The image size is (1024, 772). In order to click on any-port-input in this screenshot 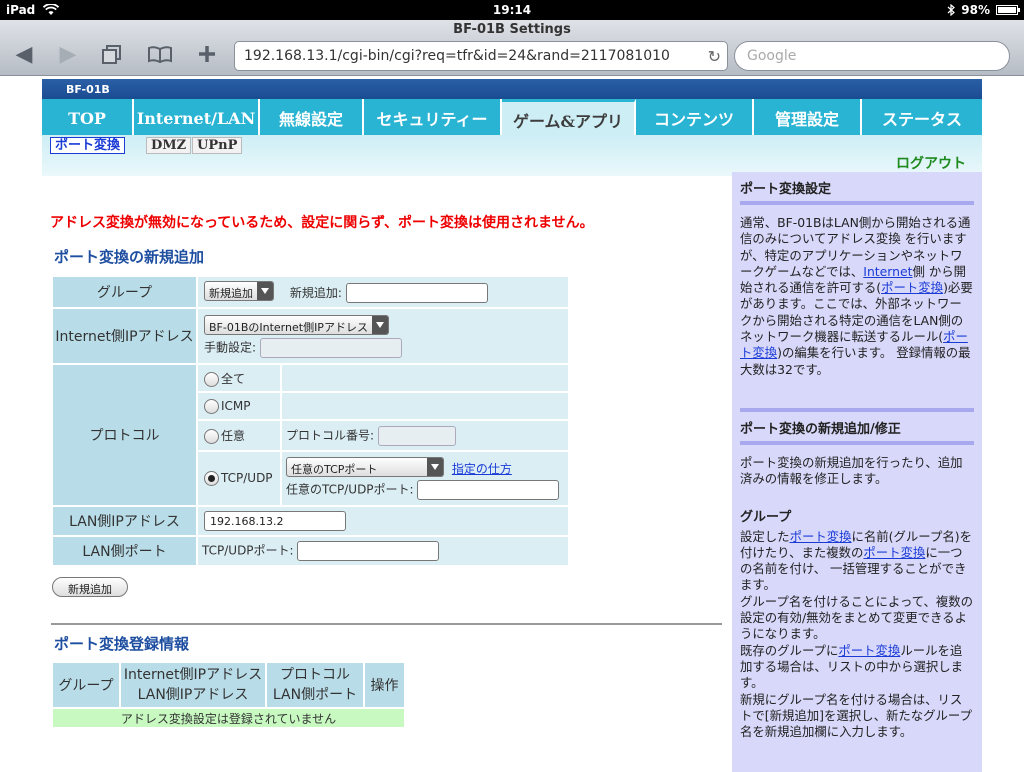, I will do `click(488, 490)`.